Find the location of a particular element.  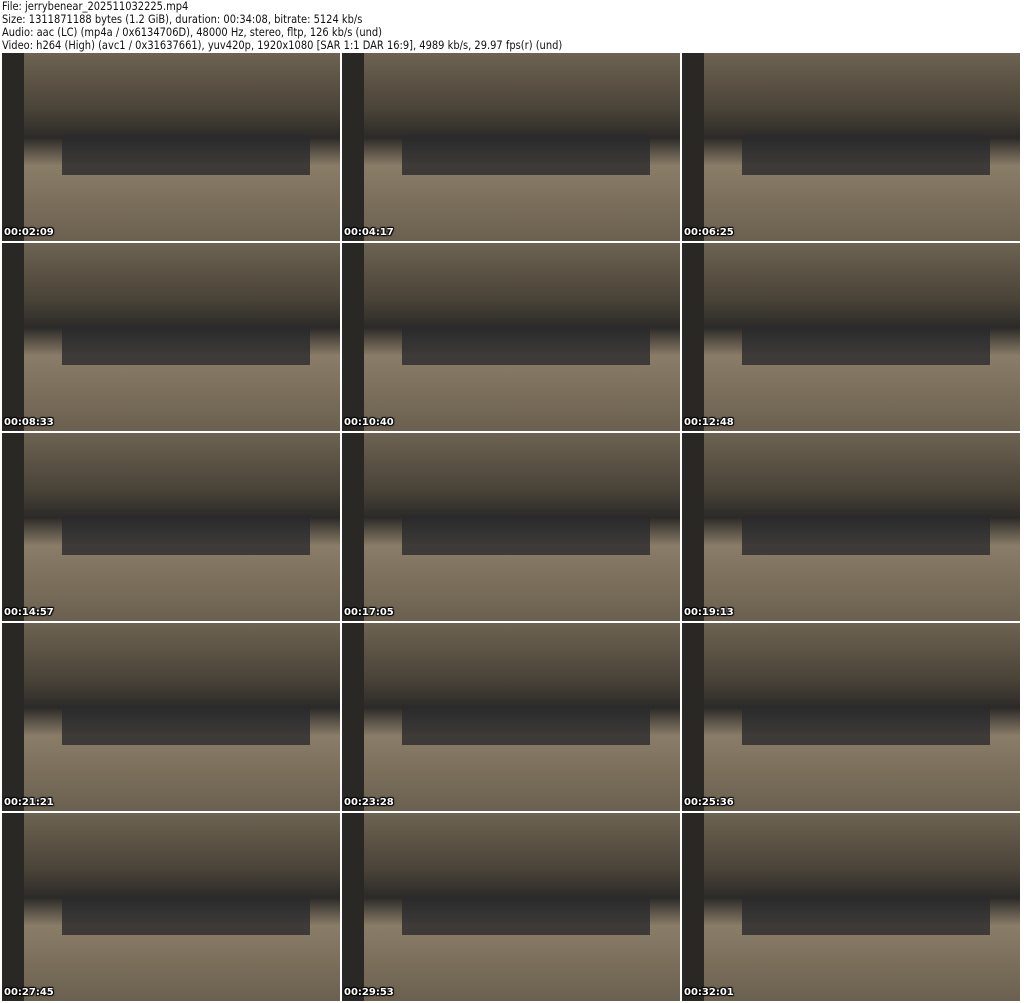

video-thumbnail: 00:08:33 is located at coordinates (171, 337).